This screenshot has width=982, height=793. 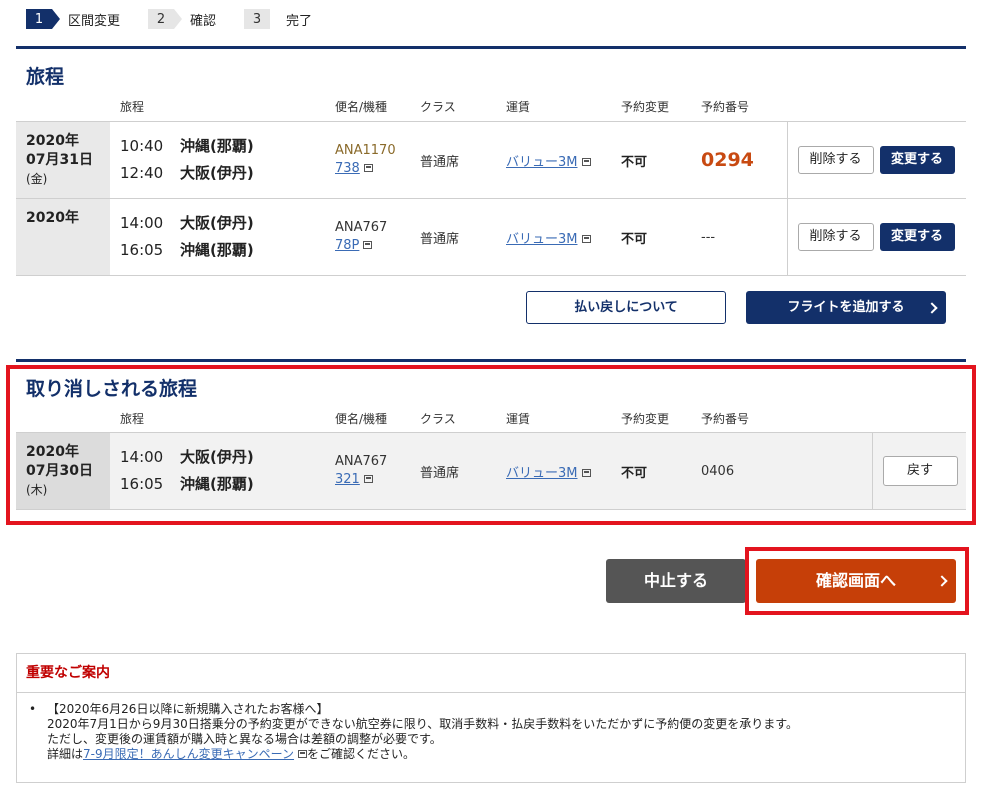 What do you see at coordinates (59, 471) in the screenshot?
I see `date: 07月30日` at bounding box center [59, 471].